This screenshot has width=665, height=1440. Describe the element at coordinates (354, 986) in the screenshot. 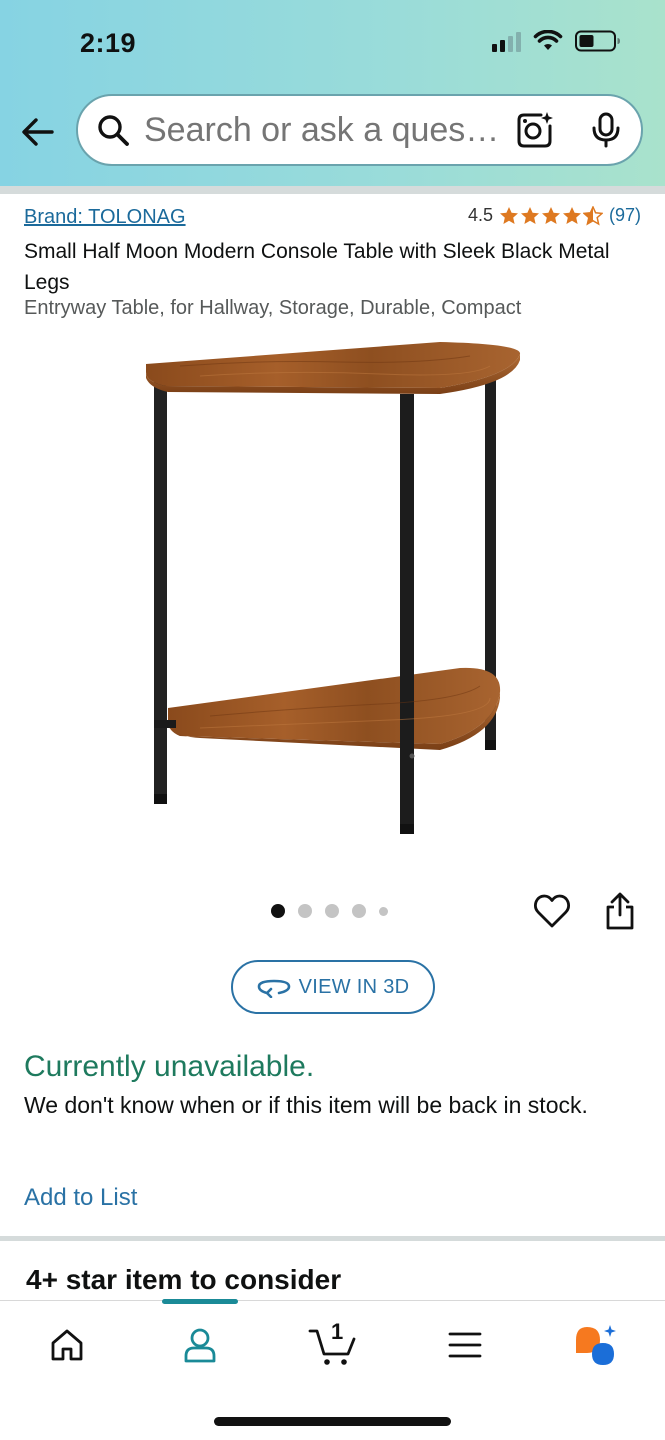

I see `view-in-3d-label: VIEW IN 3D` at that location.